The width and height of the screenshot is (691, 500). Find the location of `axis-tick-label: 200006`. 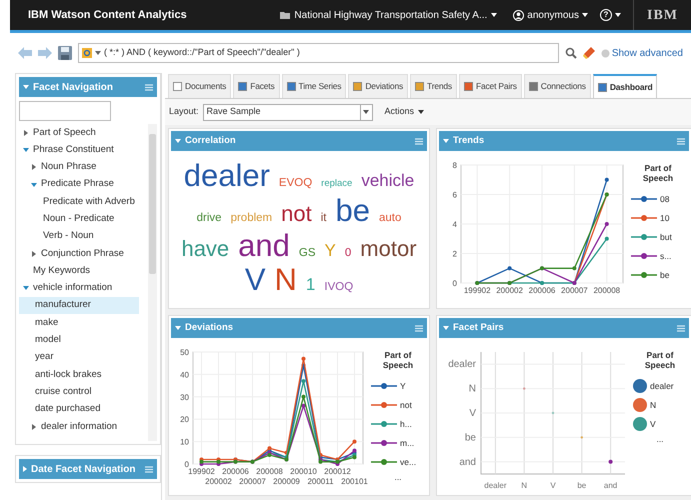

axis-tick-label: 200006 is located at coordinates (235, 471).